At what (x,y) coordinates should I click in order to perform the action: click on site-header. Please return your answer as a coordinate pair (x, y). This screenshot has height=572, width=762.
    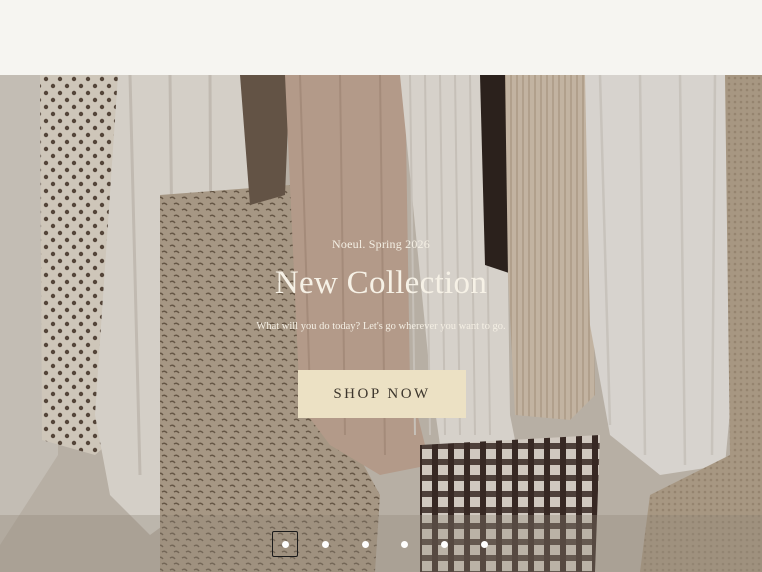
    Looking at the image, I should click on (381, 37).